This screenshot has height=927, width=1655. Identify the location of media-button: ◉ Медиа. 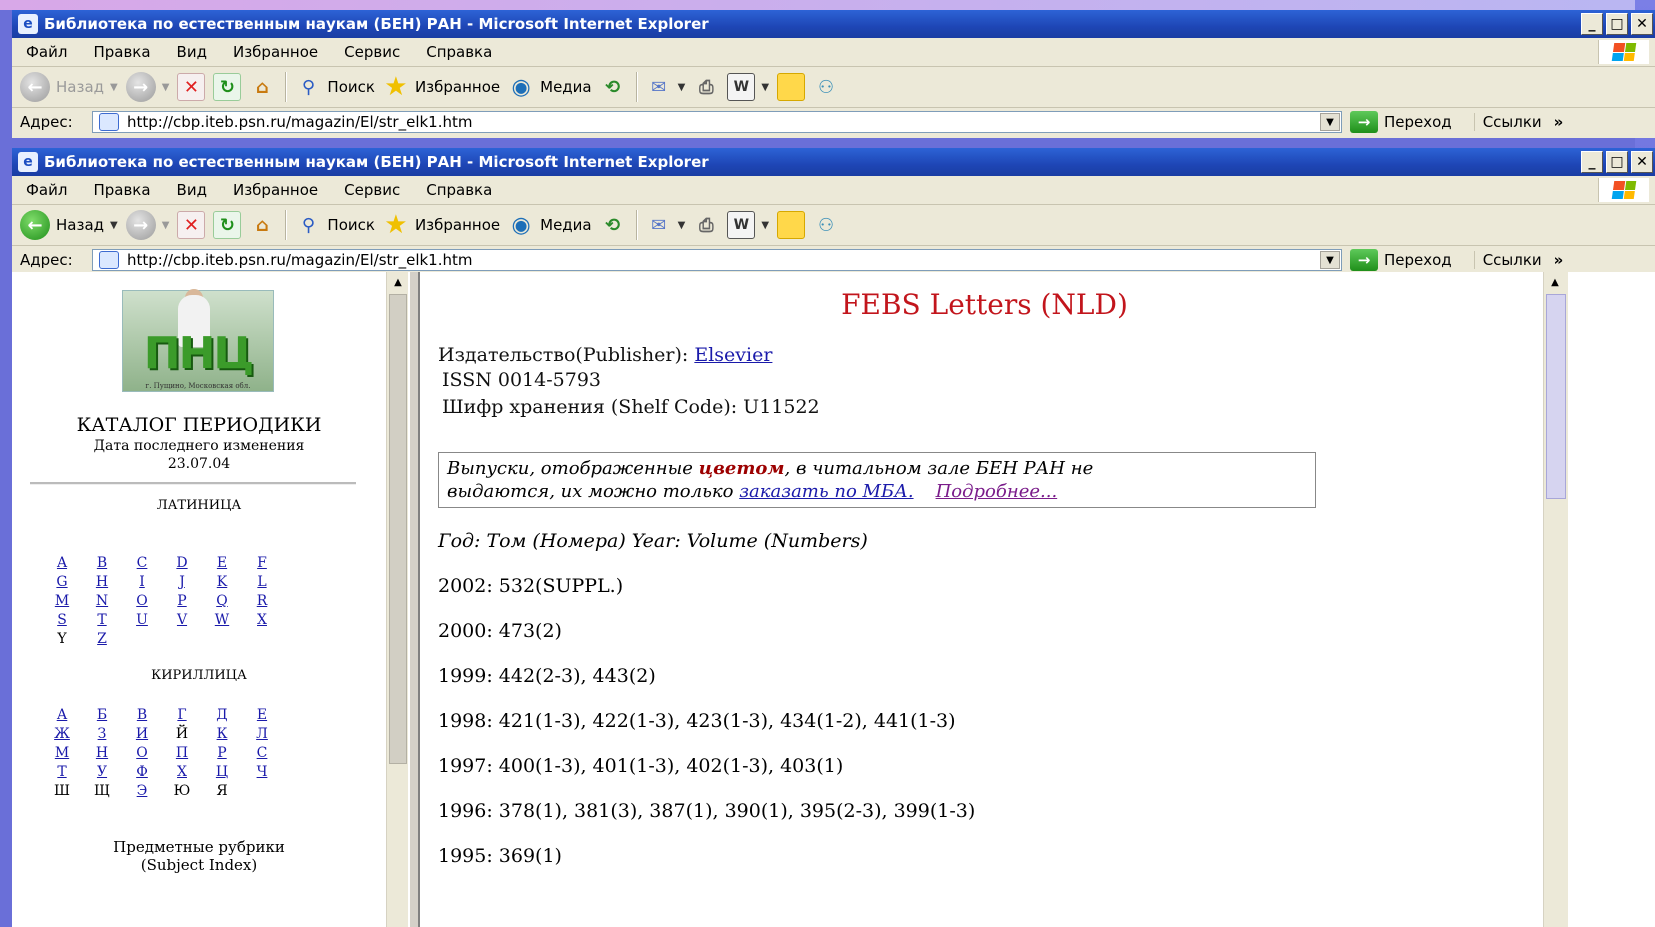
(550, 225).